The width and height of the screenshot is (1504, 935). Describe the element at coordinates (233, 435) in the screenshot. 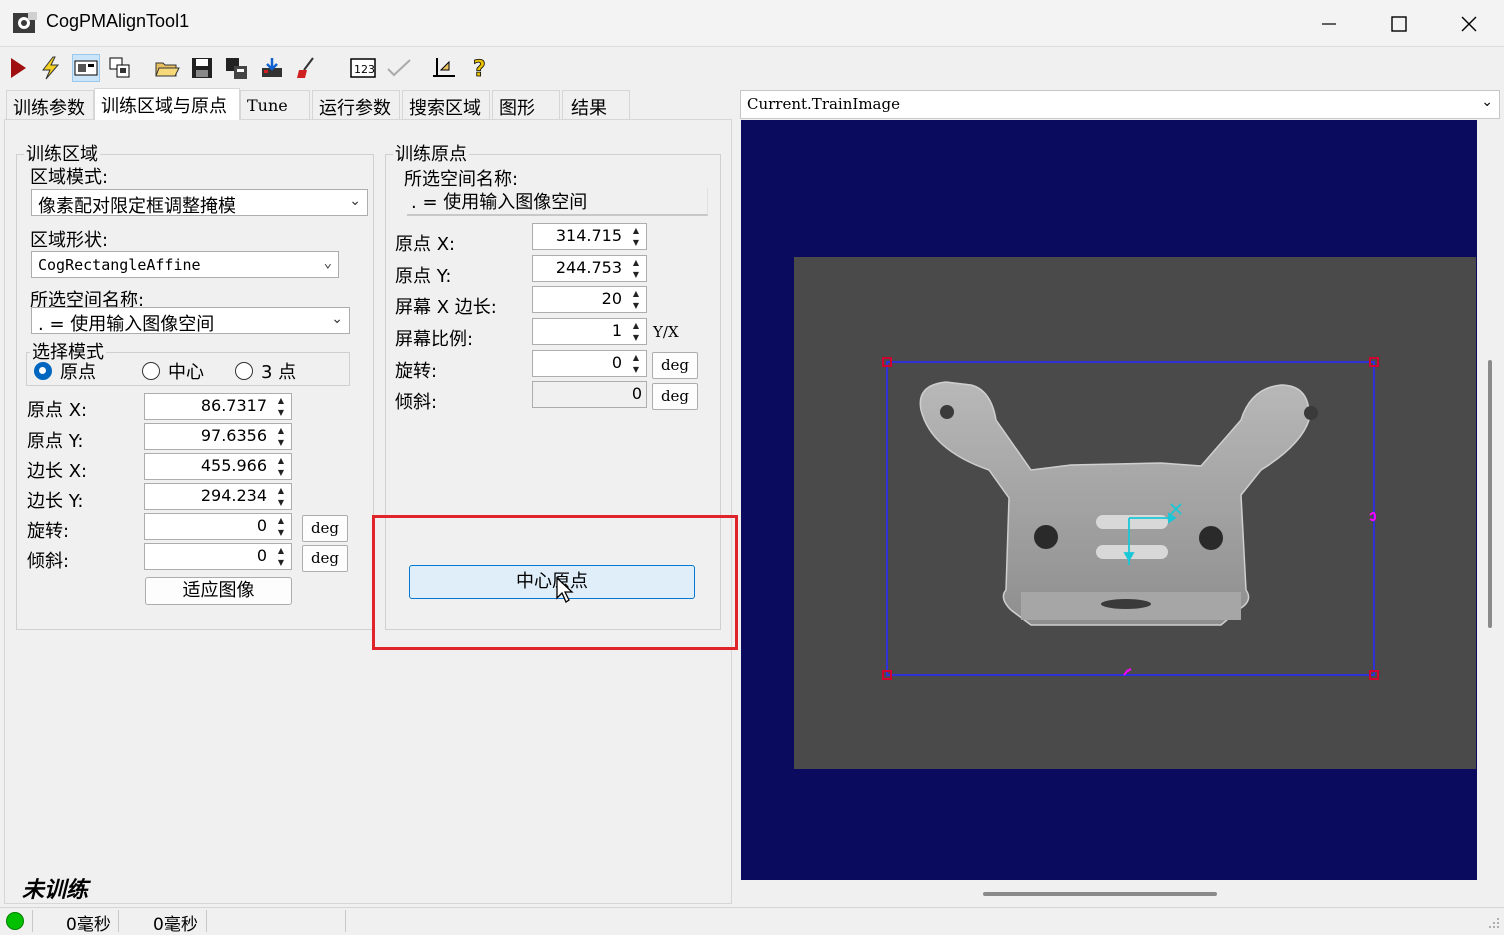

I see `region-origin-y-value: 97.6356` at that location.